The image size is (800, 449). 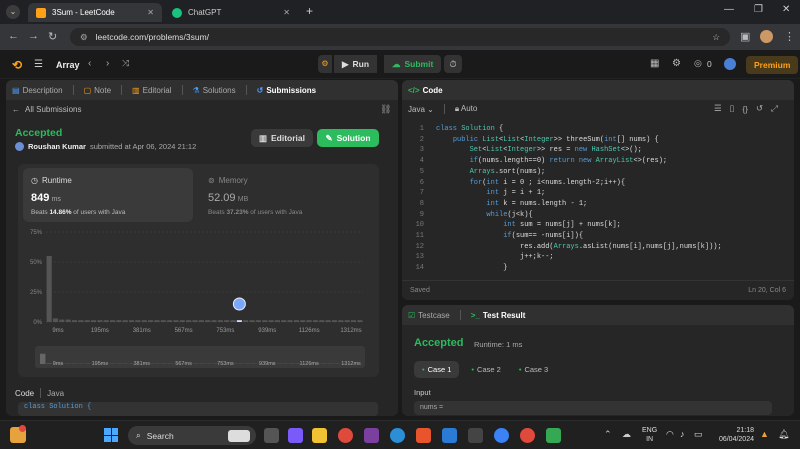 I want to click on site-info-icon: ⚙, so click(x=84, y=37).